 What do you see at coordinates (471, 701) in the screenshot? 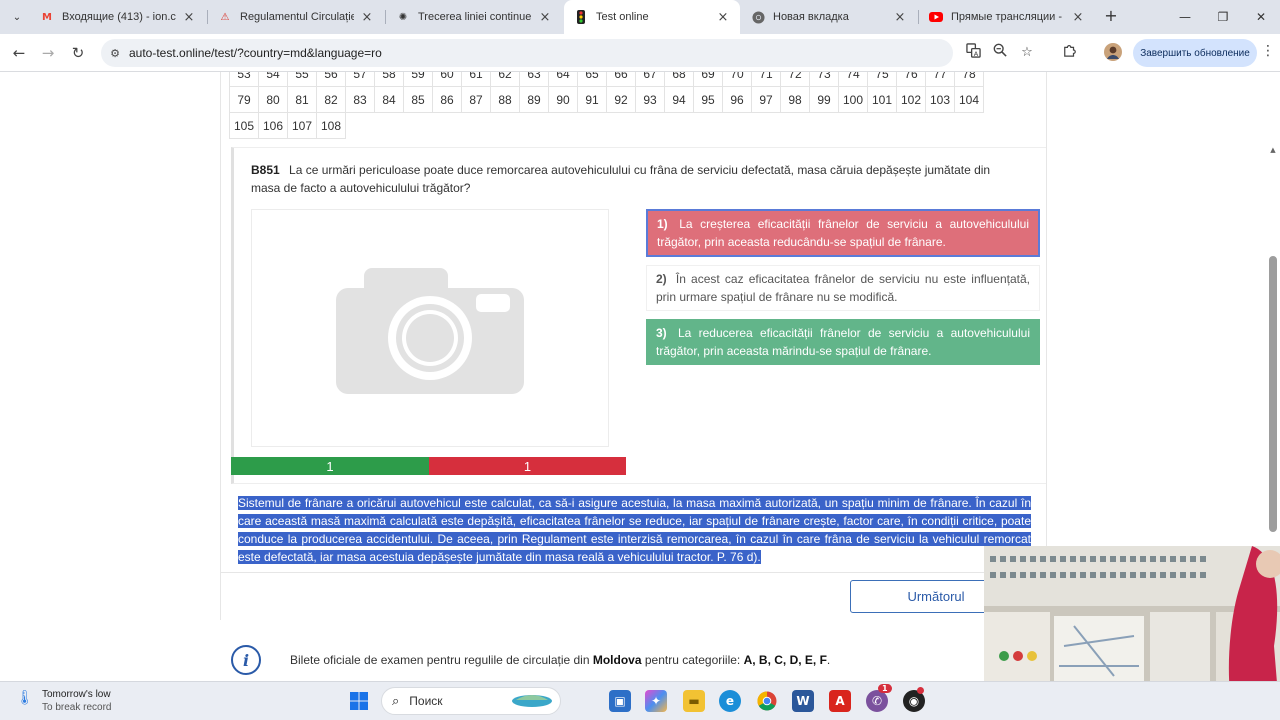
I see `taskbar-search: ⌕ Поиск` at bounding box center [471, 701].